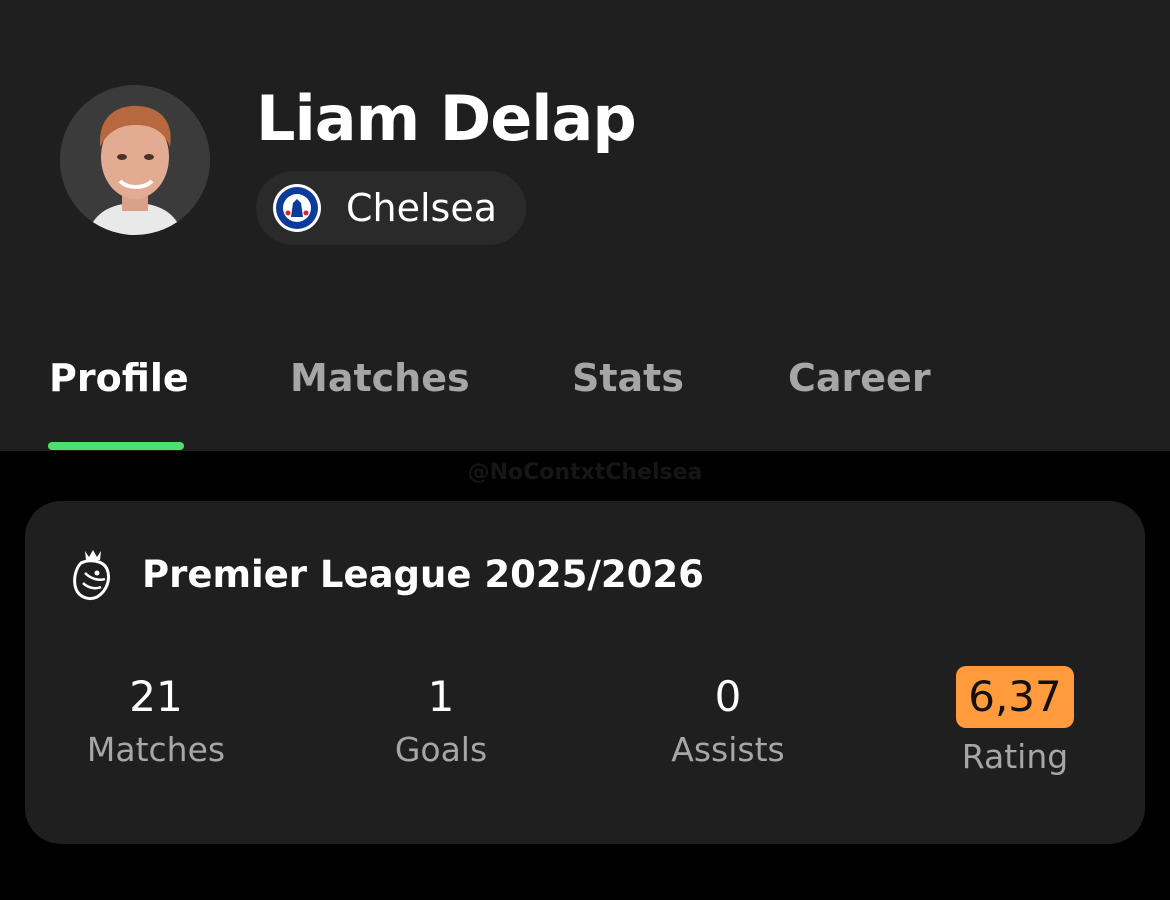  I want to click on tab-profile: Profile, so click(119, 378).